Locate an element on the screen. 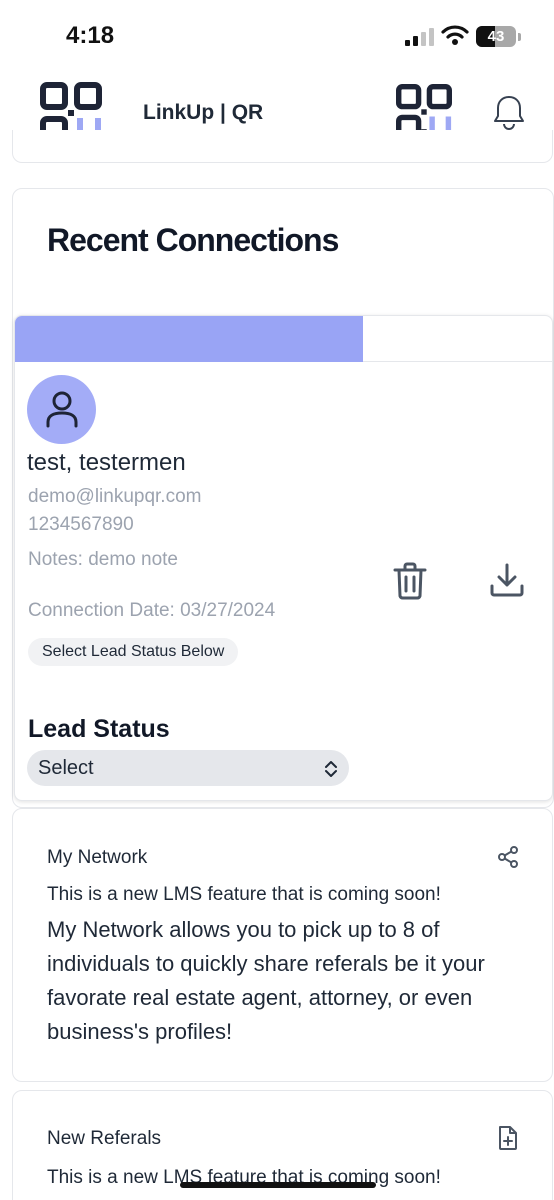 This screenshot has width=554, height=1200. connection-email: demo@linkupqr.com is located at coordinates (114, 497).